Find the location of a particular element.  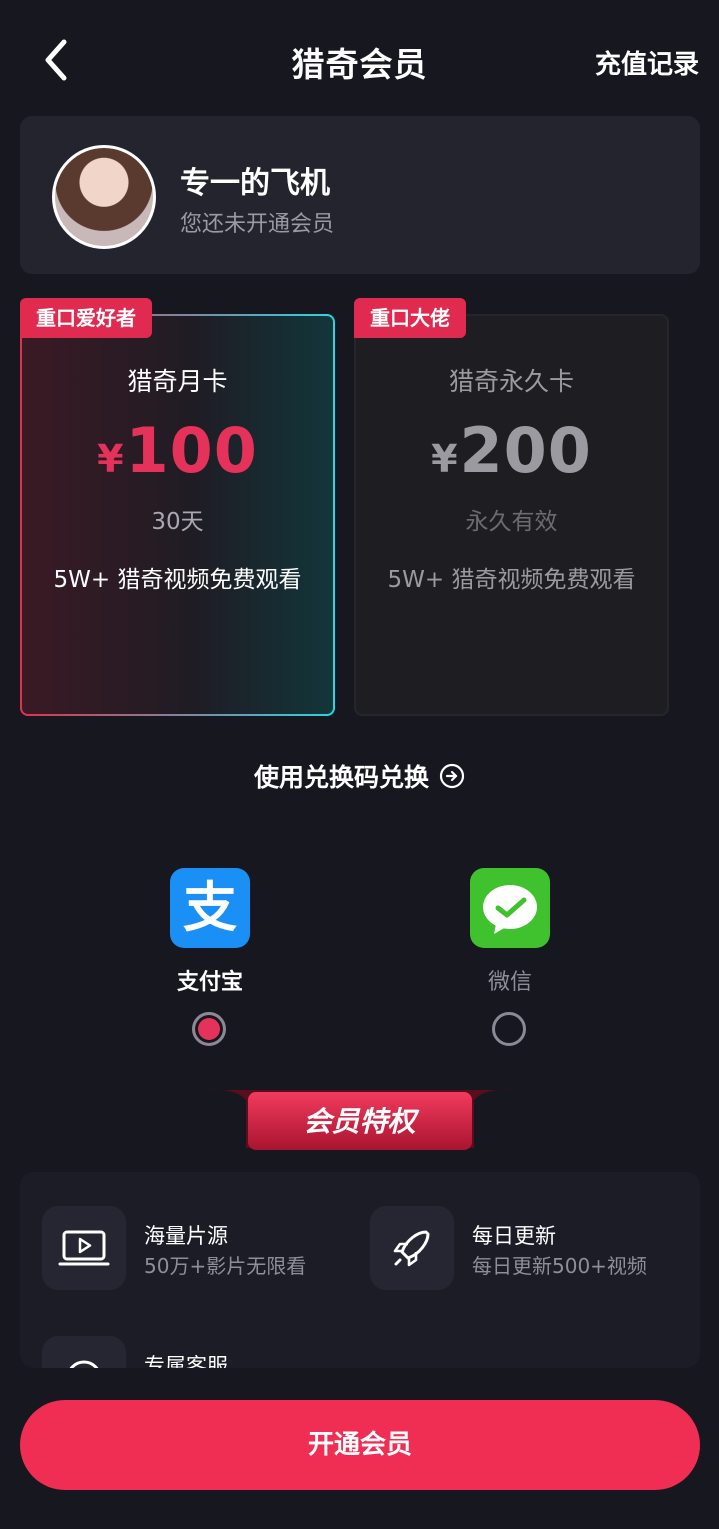

plan-price: ¥100 is located at coordinates (177, 450).